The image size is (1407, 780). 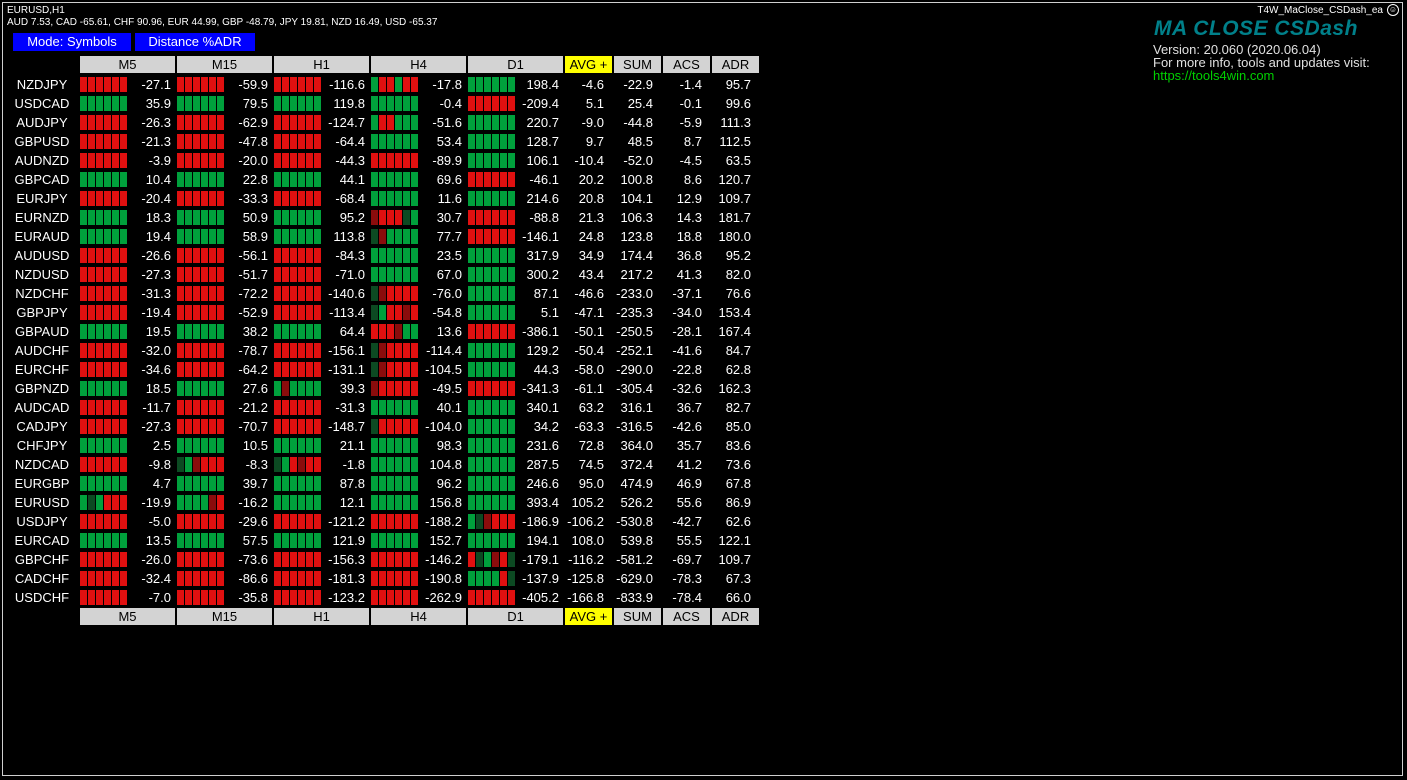 What do you see at coordinates (587, 502) in the screenshot?
I see `avg-value: 105.2` at bounding box center [587, 502].